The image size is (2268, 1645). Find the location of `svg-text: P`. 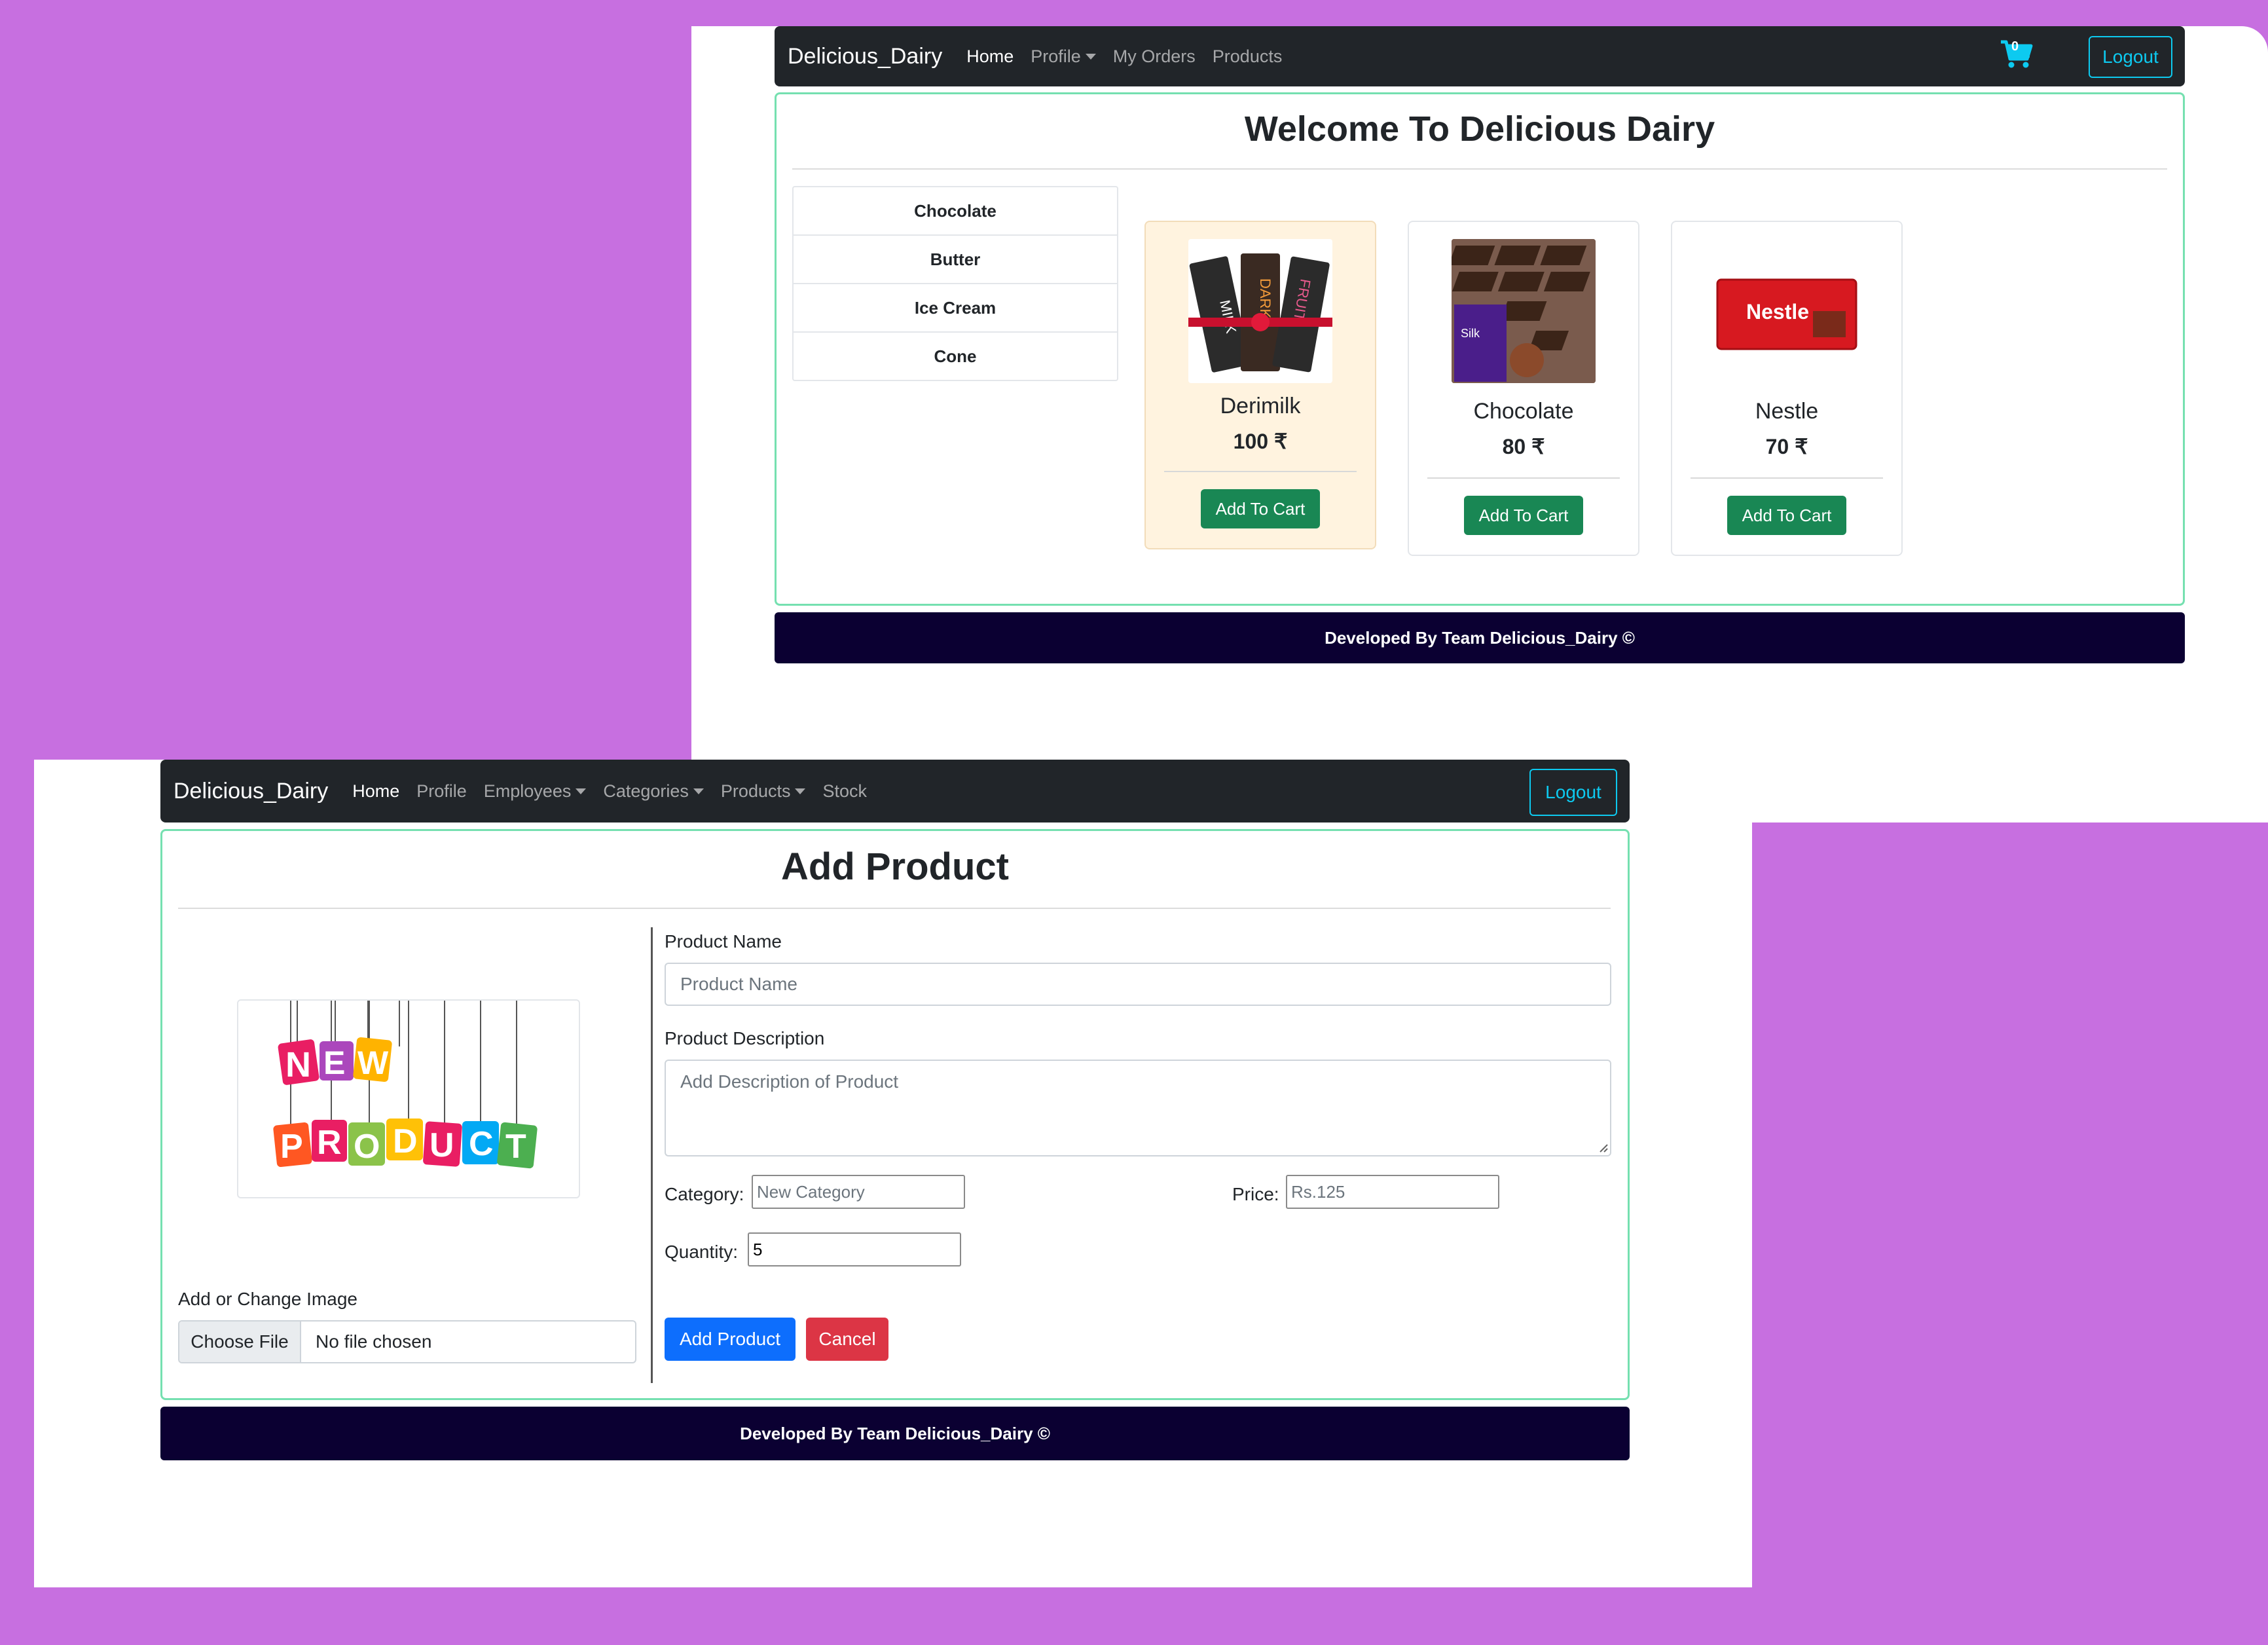

svg-text: P is located at coordinates (292, 1147).